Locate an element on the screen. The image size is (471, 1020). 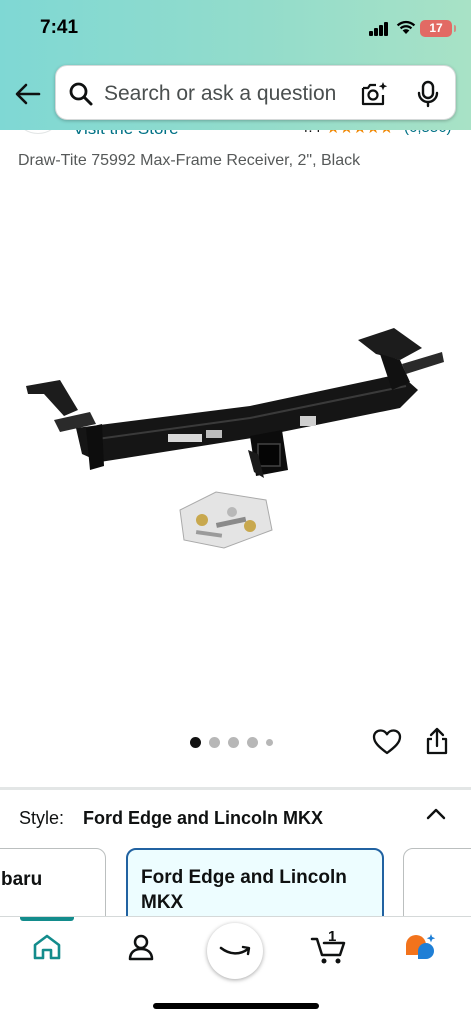
style-label: Style: is located at coordinates (42, 818).